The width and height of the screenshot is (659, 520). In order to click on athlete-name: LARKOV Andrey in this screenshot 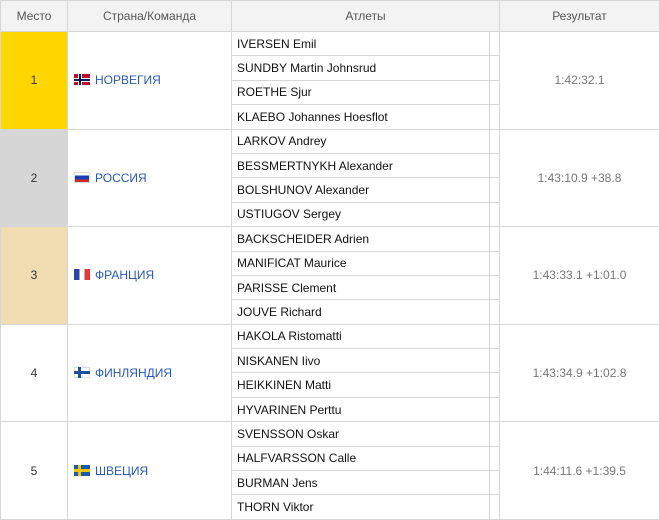, I will do `click(361, 141)`.